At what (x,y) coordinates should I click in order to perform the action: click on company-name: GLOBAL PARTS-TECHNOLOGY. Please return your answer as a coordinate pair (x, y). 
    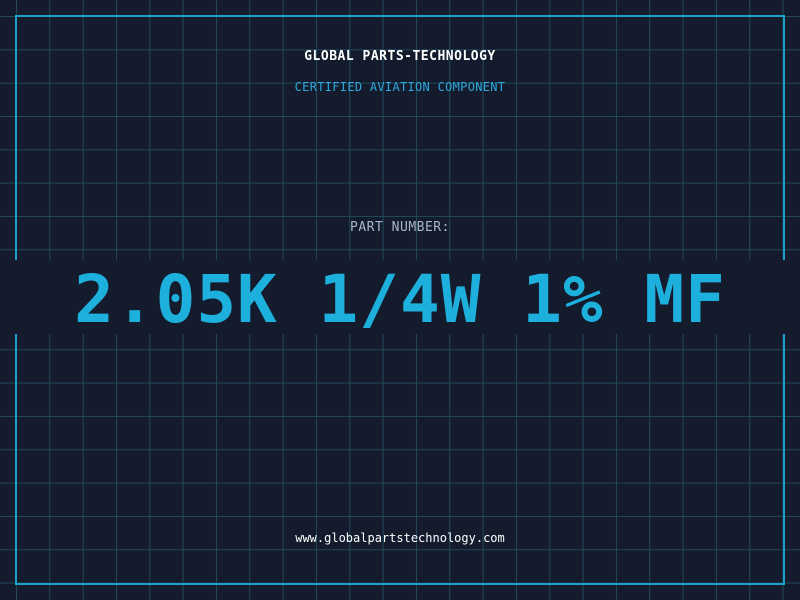
    Looking at the image, I should click on (400, 56).